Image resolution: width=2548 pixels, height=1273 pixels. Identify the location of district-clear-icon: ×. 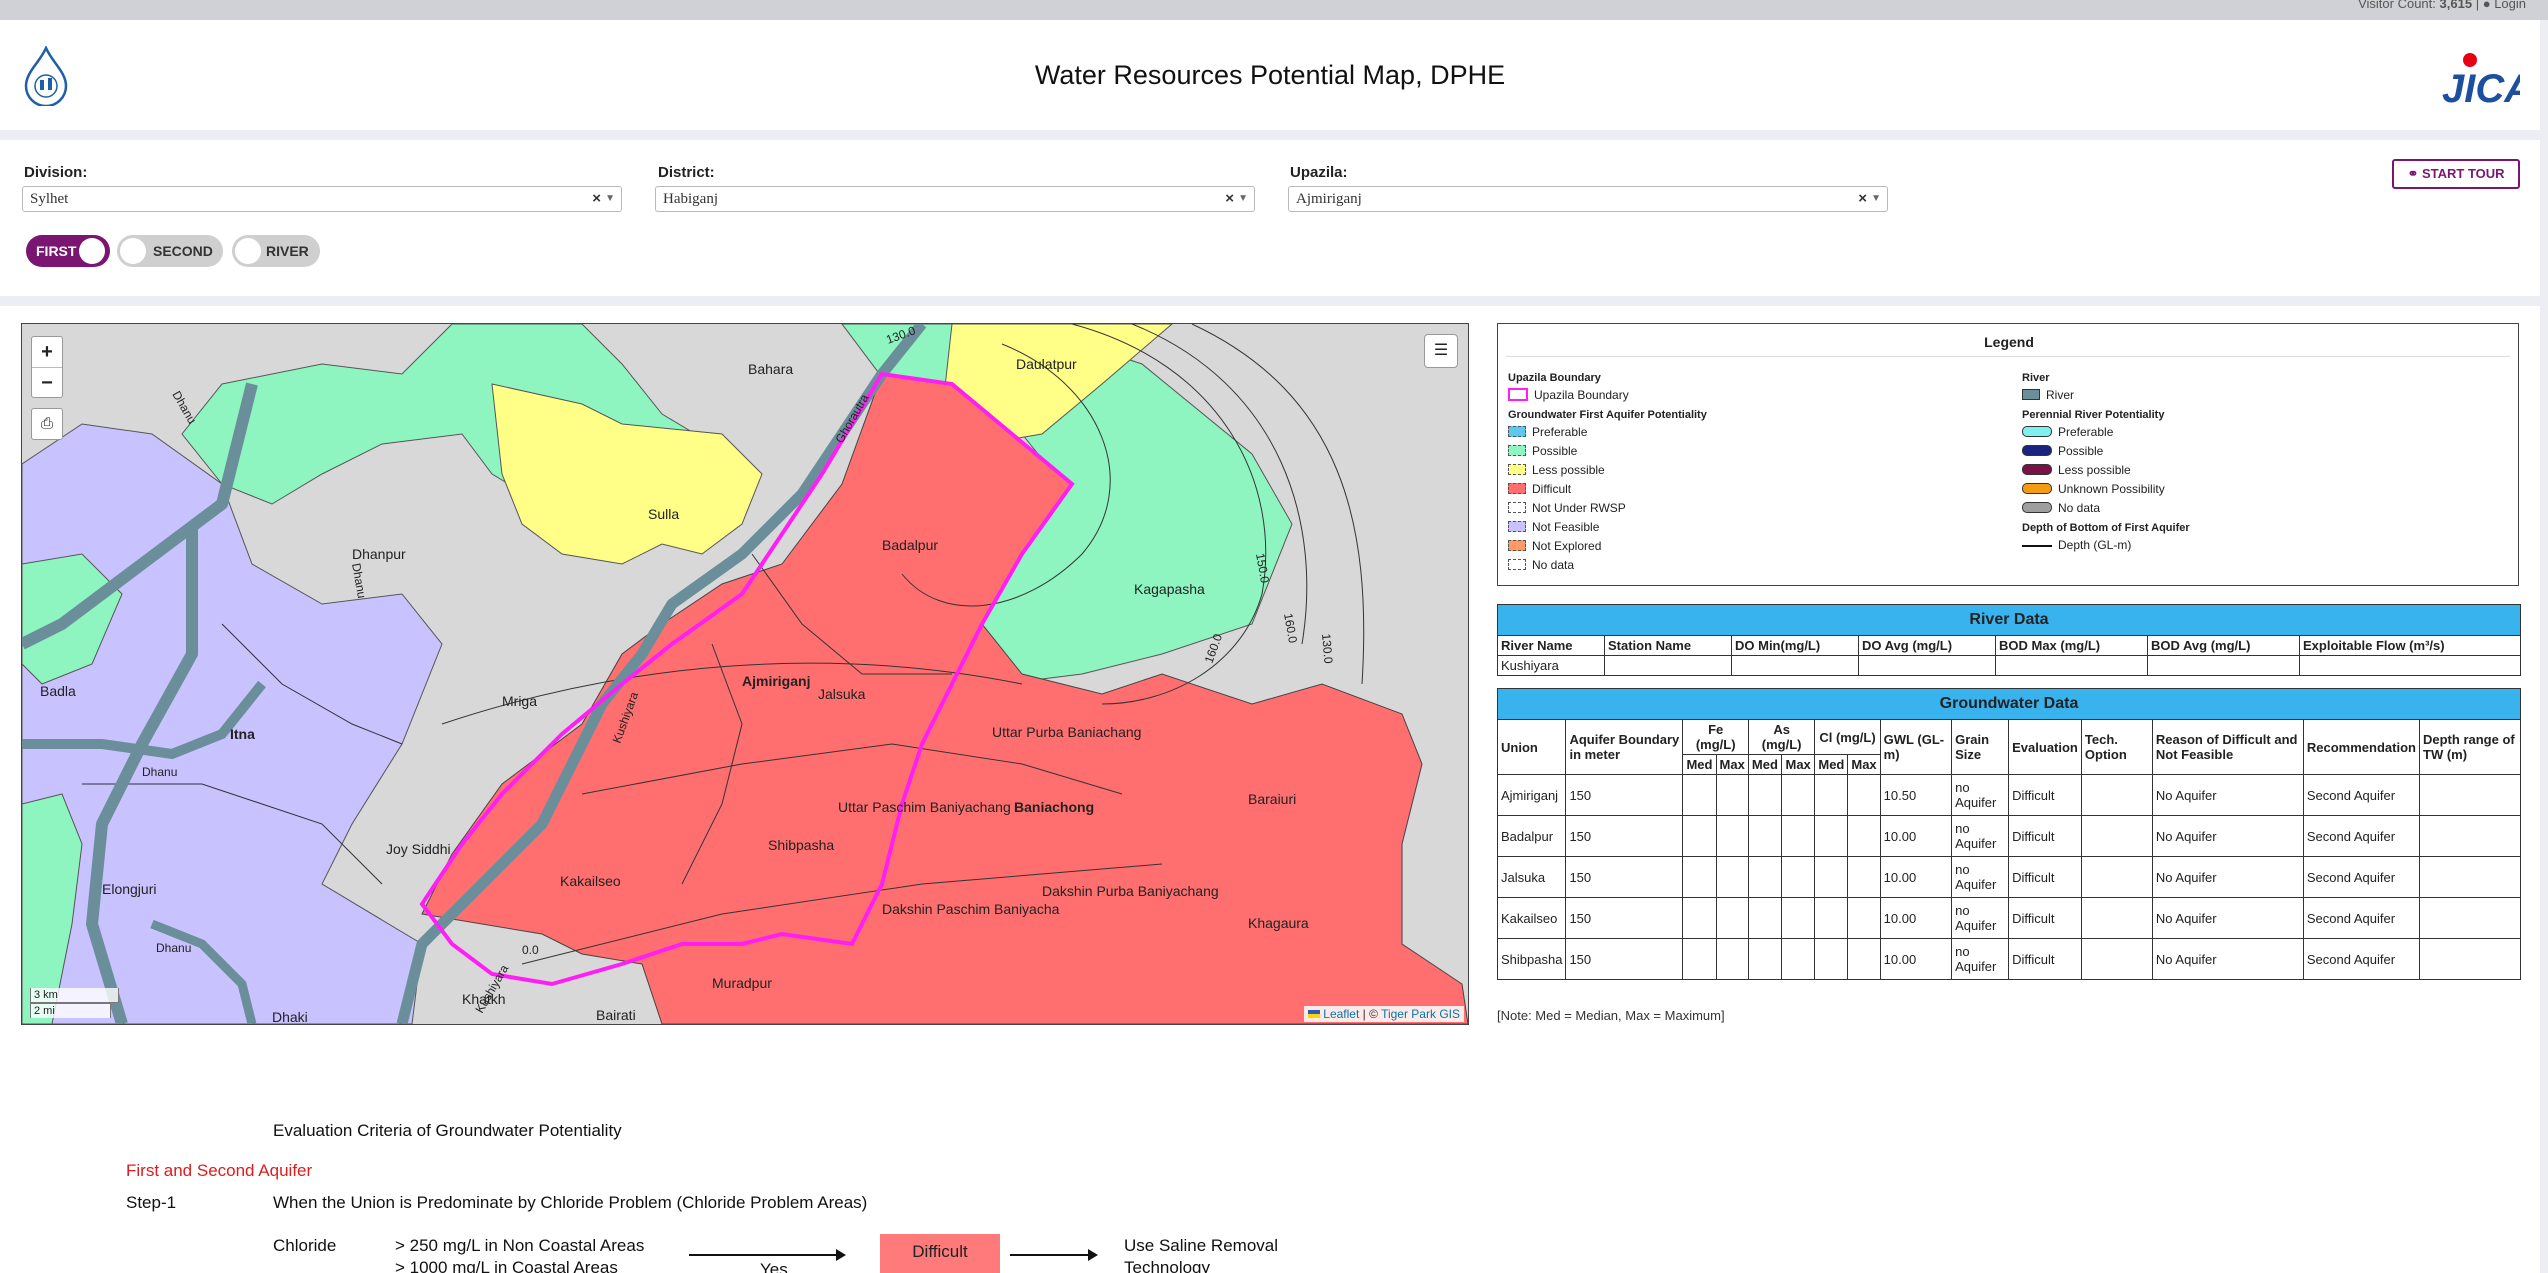
(1229, 199).